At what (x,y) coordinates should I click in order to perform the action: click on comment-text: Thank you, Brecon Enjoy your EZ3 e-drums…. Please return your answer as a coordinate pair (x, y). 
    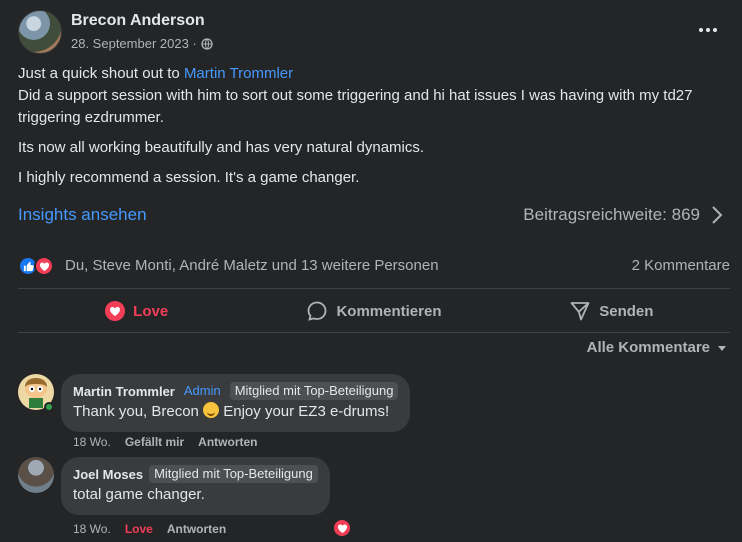
    Looking at the image, I should click on (231, 411).